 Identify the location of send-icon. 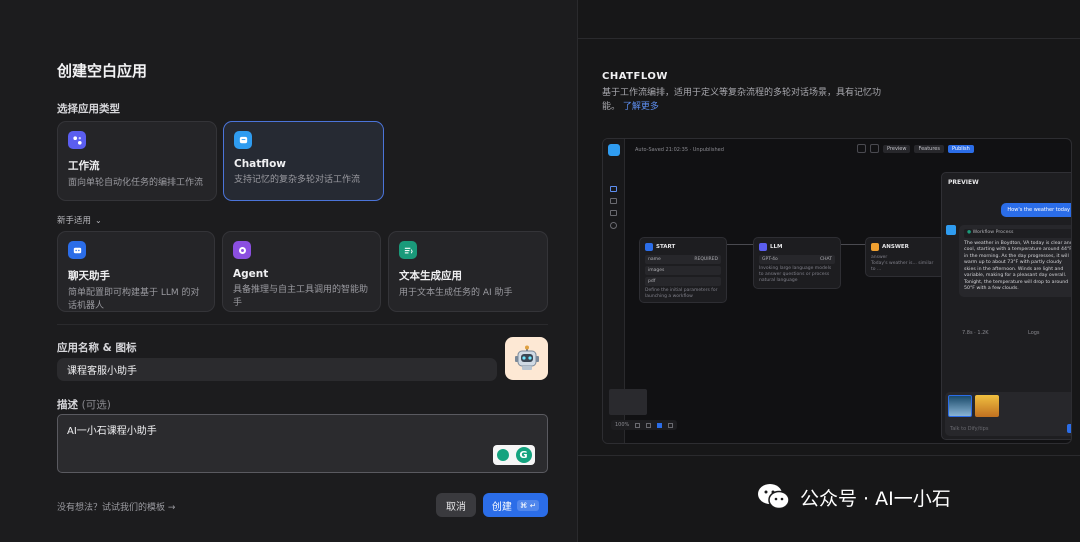
(1069, 428).